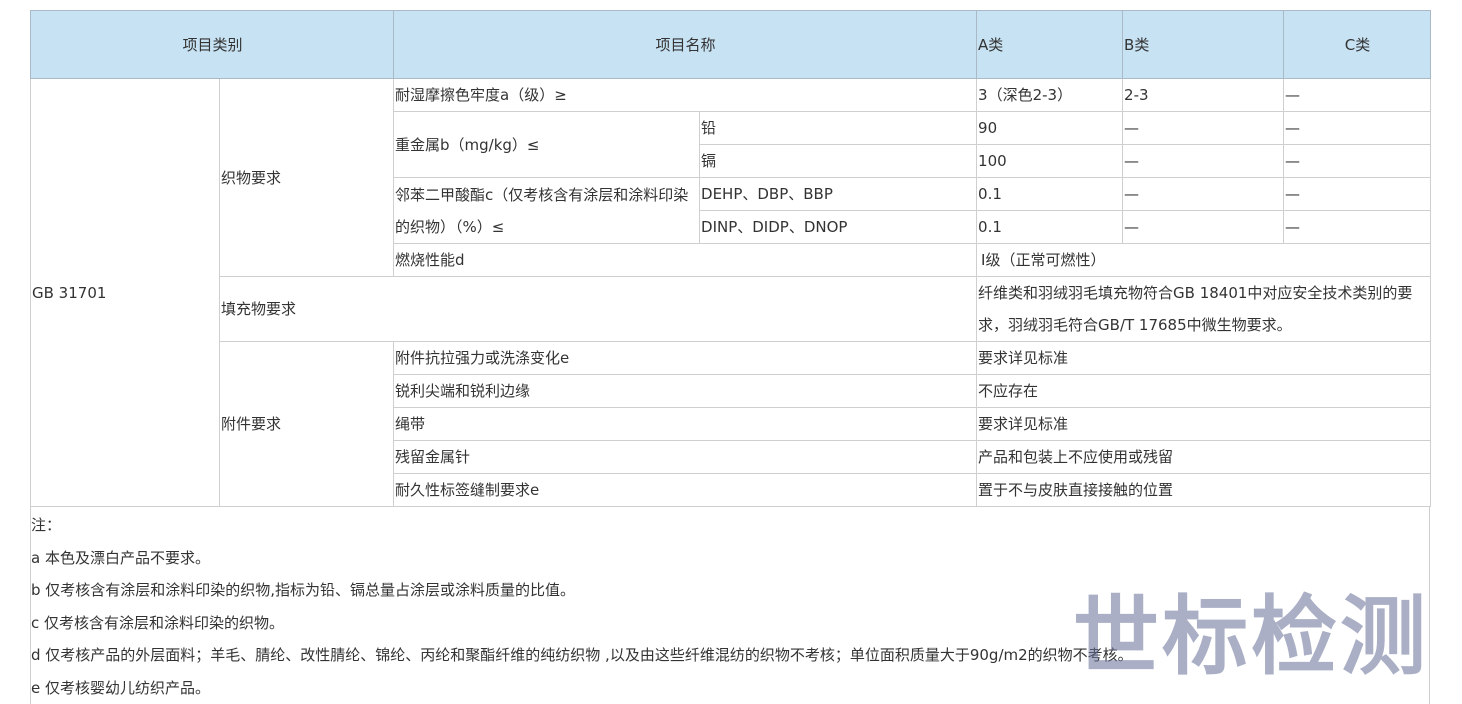 The width and height of the screenshot is (1462, 704). What do you see at coordinates (685, 260) in the screenshot?
I see `flammability-name: 燃烧性能d` at bounding box center [685, 260].